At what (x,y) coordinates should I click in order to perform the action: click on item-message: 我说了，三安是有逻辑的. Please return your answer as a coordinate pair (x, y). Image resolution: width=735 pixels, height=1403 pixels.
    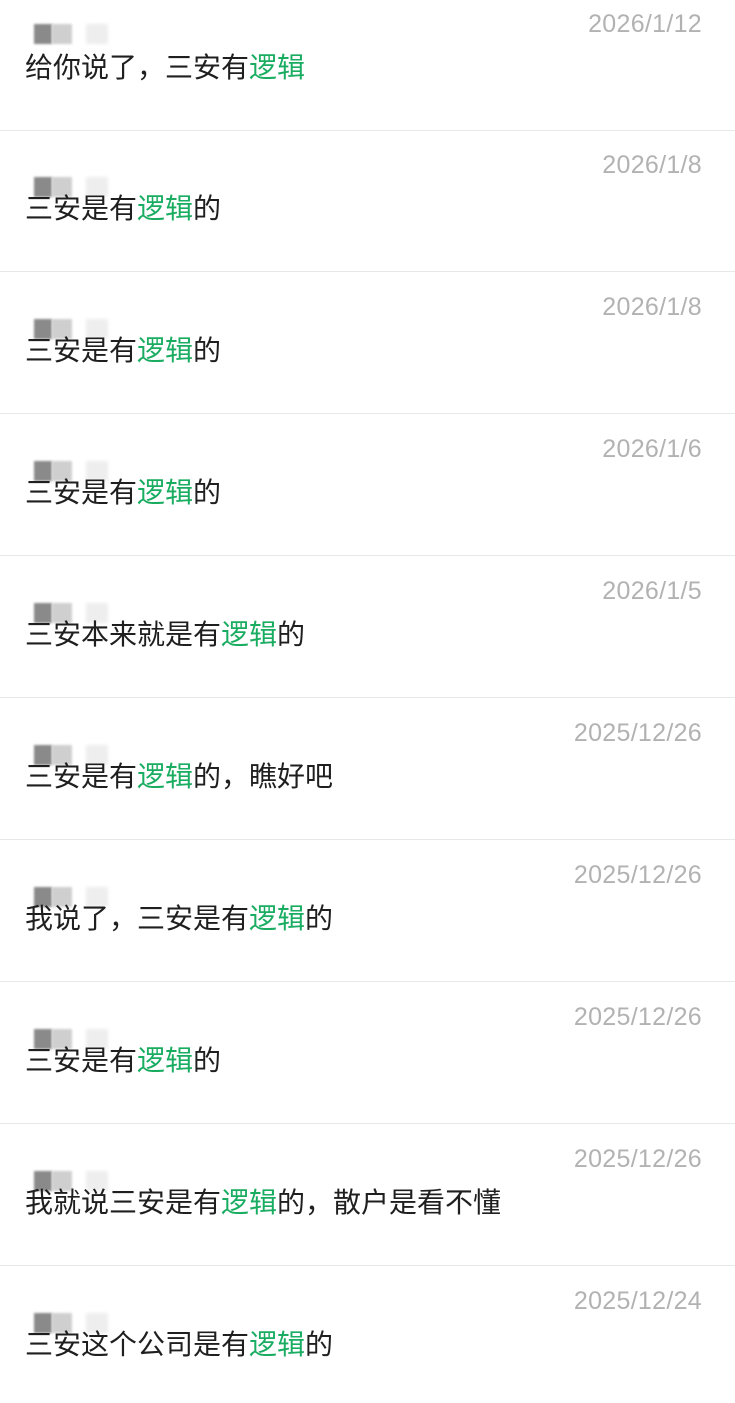
    Looking at the image, I should click on (179, 918).